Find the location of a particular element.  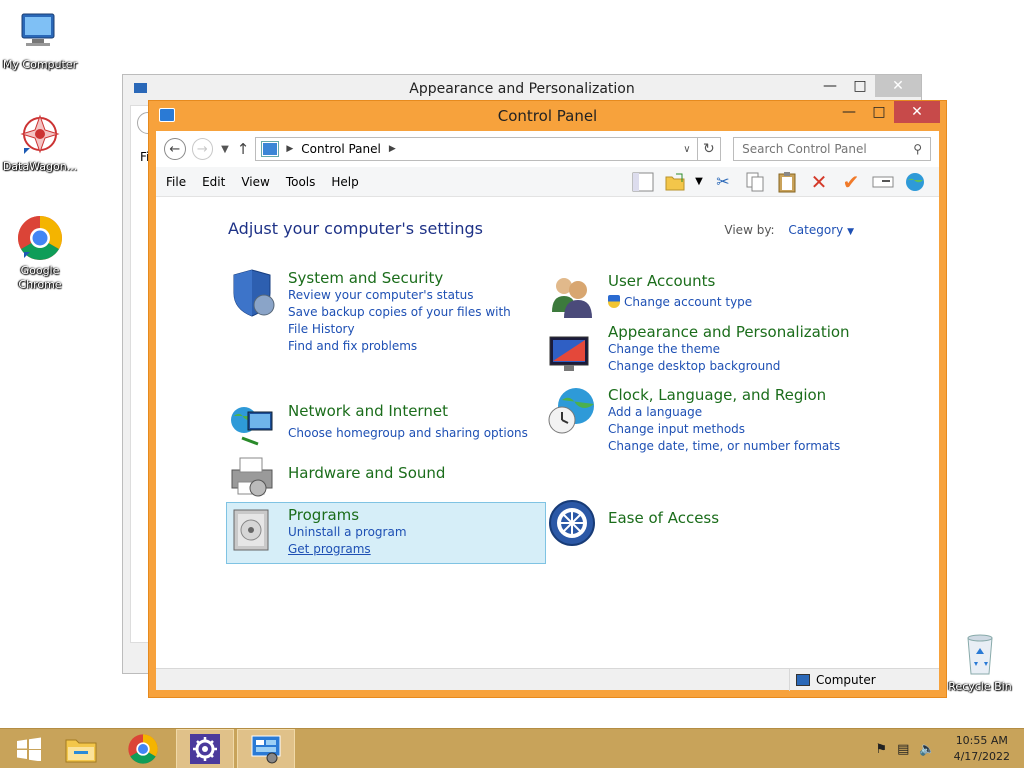

volume-icon: 🔈 is located at coordinates (927, 749).